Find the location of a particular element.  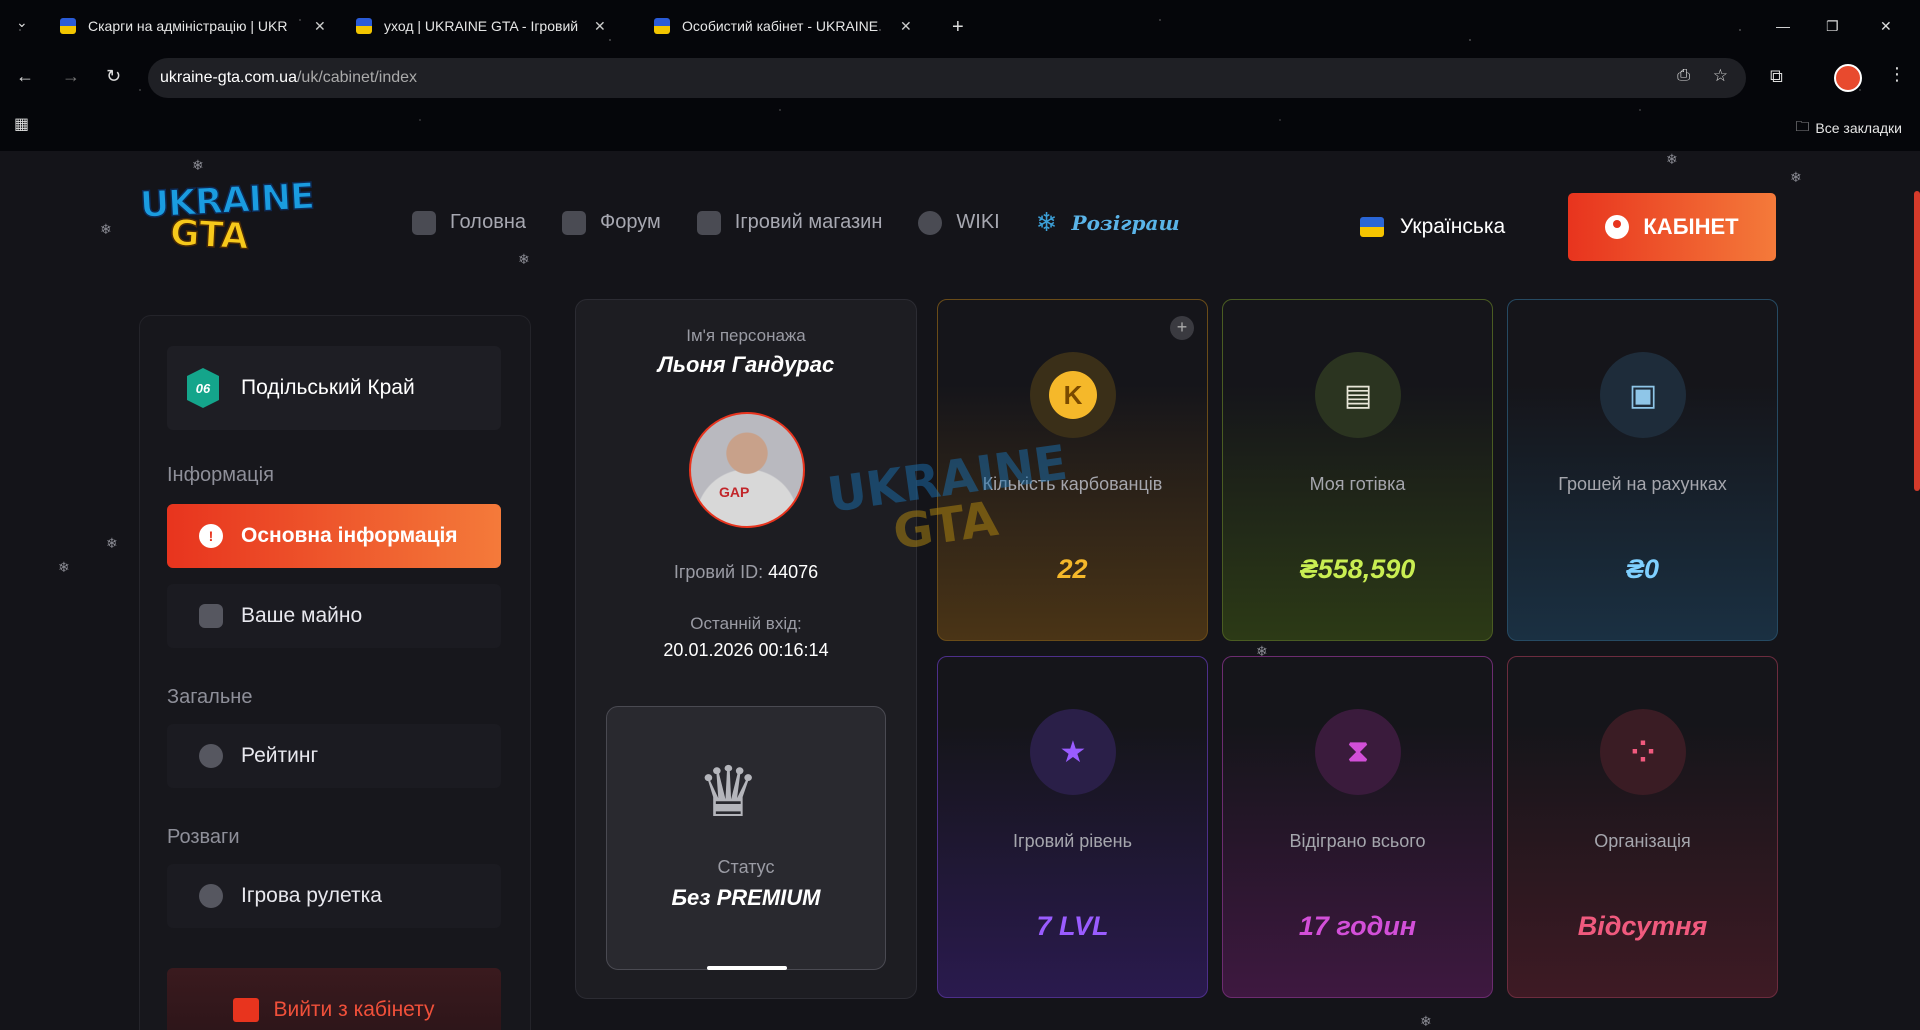

group-icon: ⁘ is located at coordinates (1643, 752).